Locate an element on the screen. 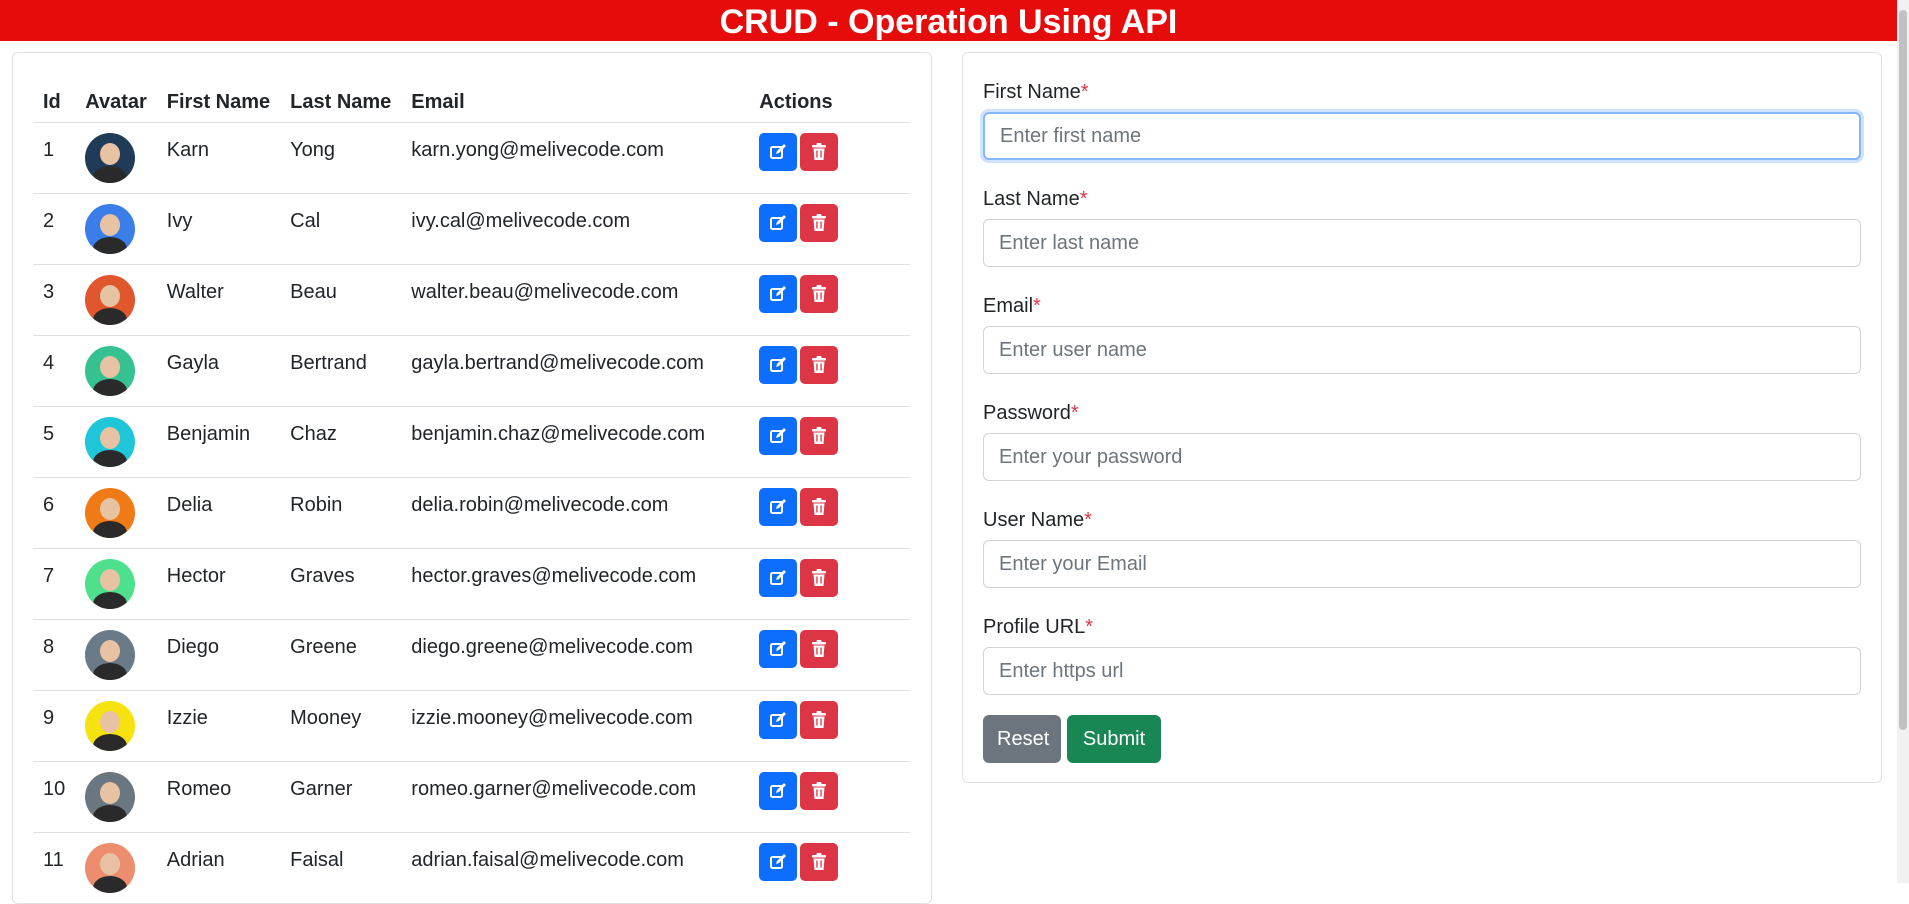 The height and width of the screenshot is (904, 1909). row-id: 9 is located at coordinates (49, 718).